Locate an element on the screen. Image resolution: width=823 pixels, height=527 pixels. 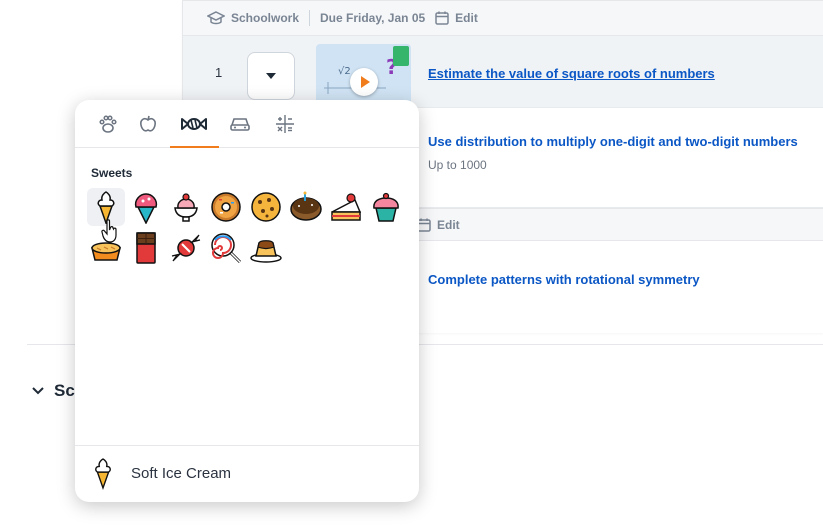
play-icon is located at coordinates (364, 82).